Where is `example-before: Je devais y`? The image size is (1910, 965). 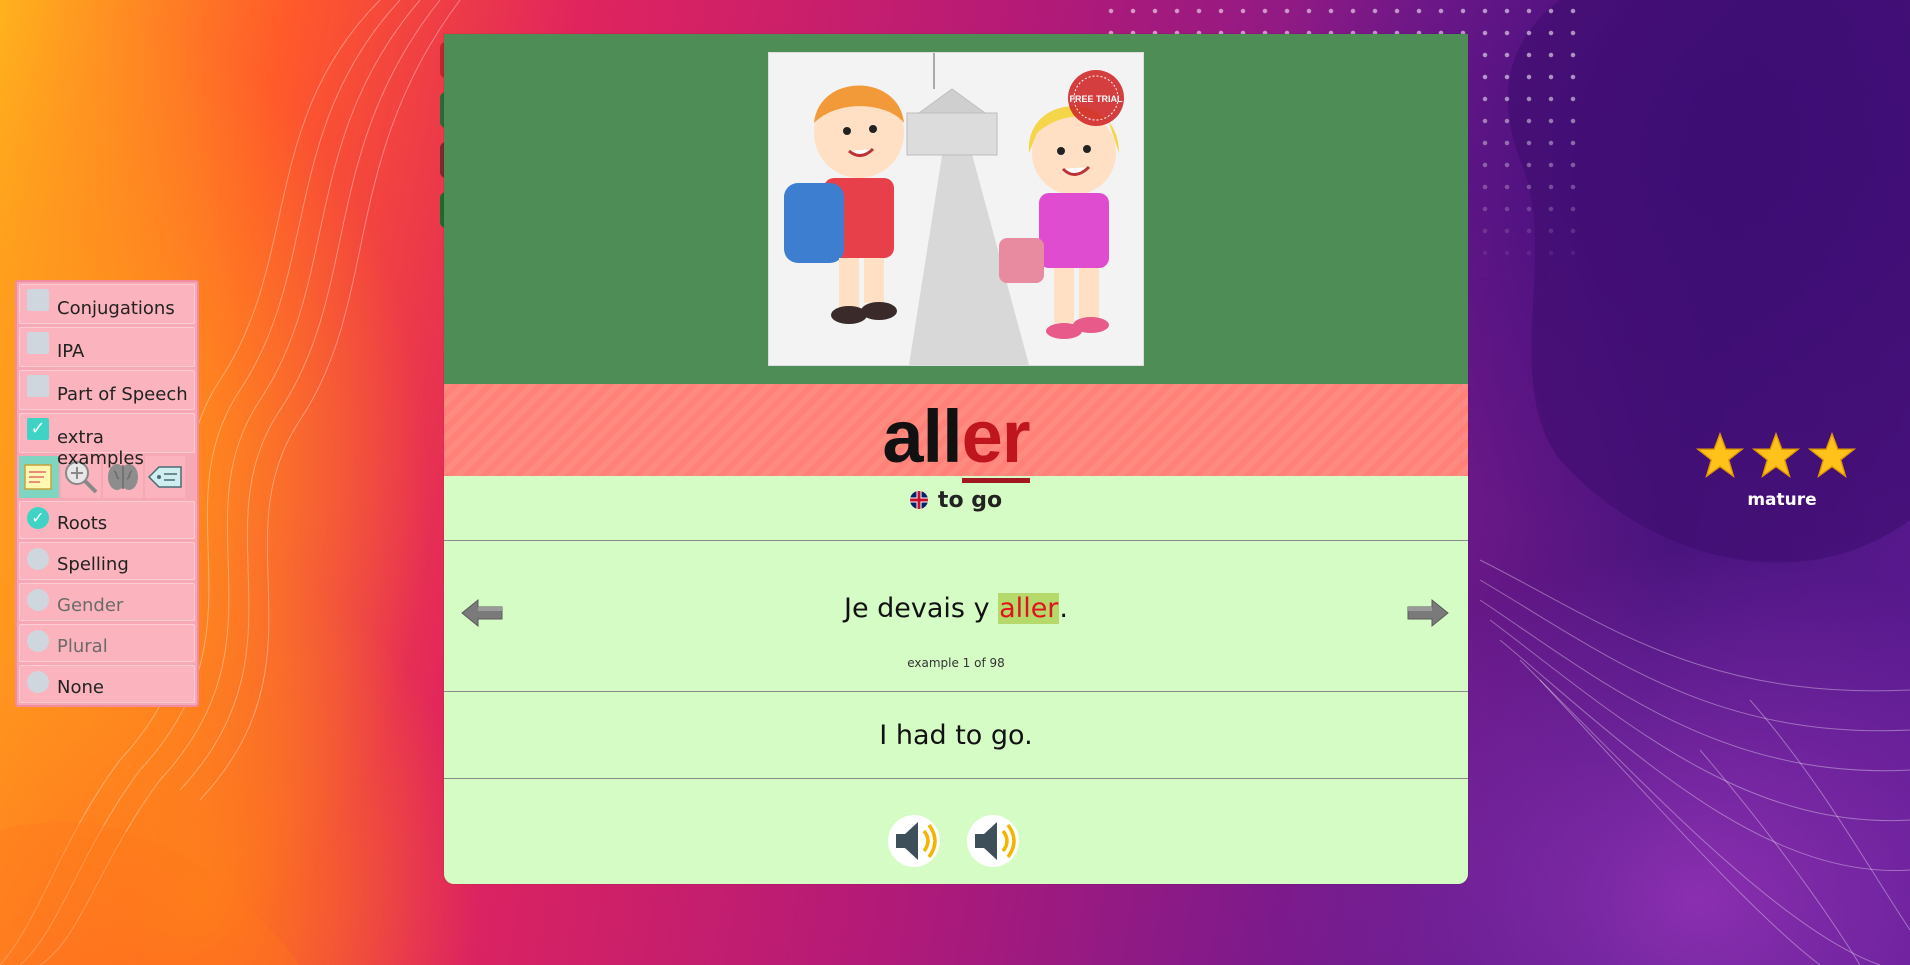 example-before: Je devais y is located at coordinates (921, 608).